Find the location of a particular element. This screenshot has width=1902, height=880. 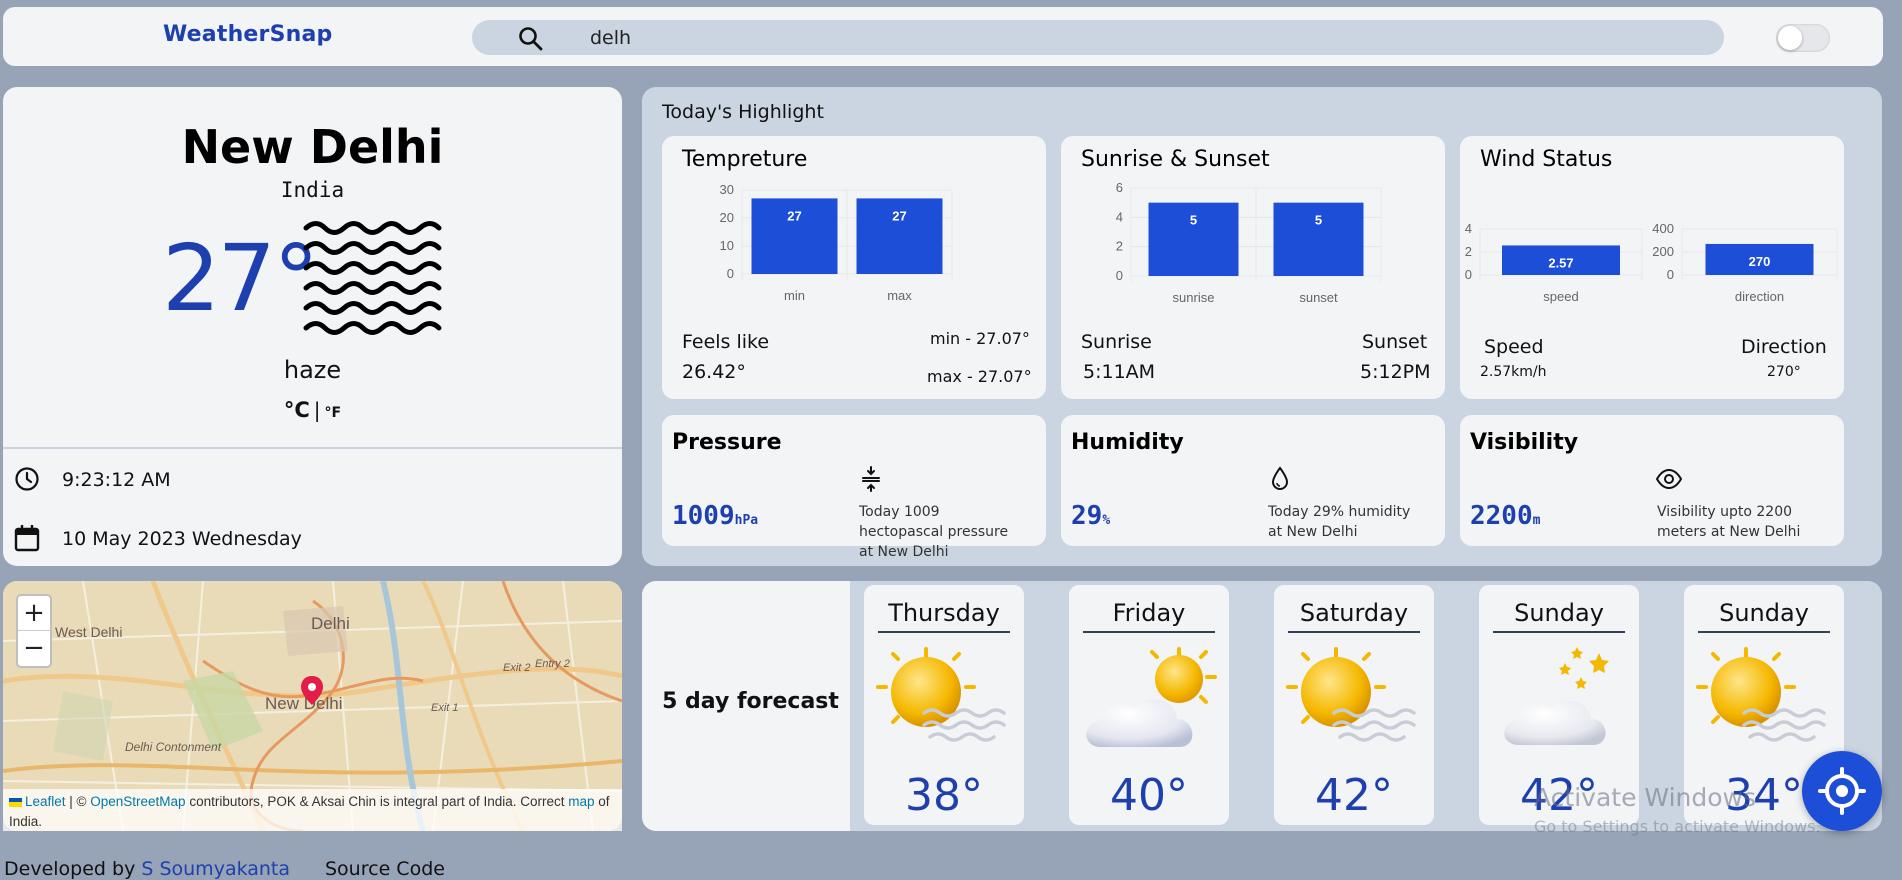

search-bar is located at coordinates (1098, 37).